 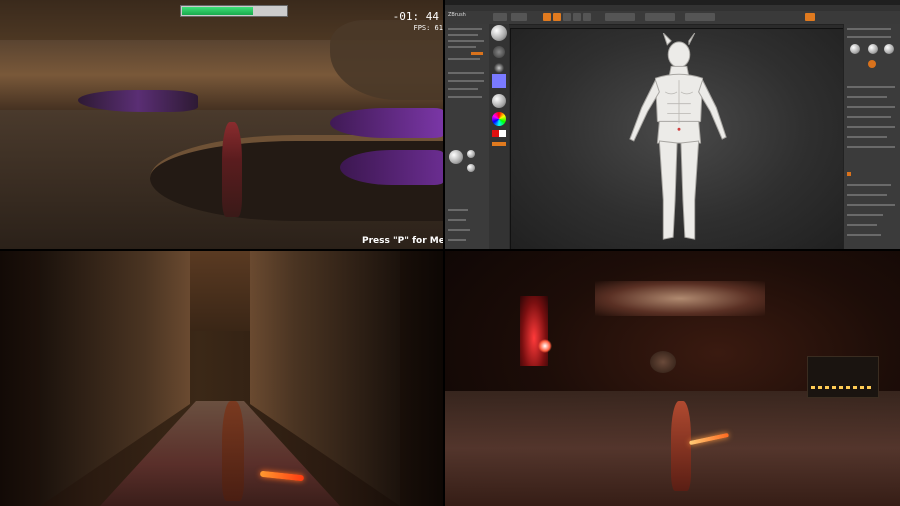 What do you see at coordinates (872, 64) in the screenshot?
I see `subtool-active-icon` at bounding box center [872, 64].